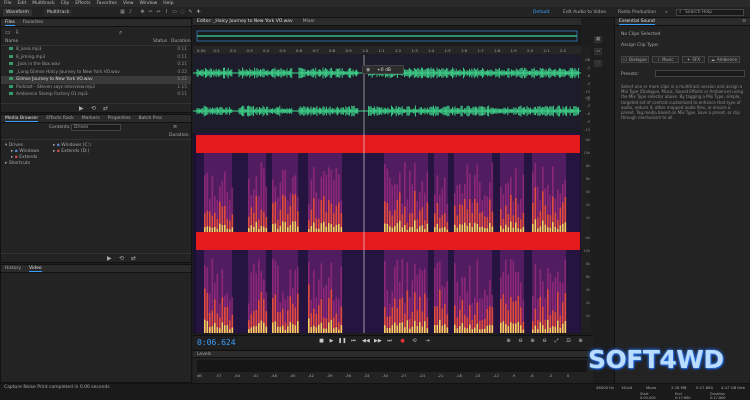 The height and width of the screenshot is (400, 750). Describe the element at coordinates (342, 341) in the screenshot. I see `pause-button: ❚❚` at that location.